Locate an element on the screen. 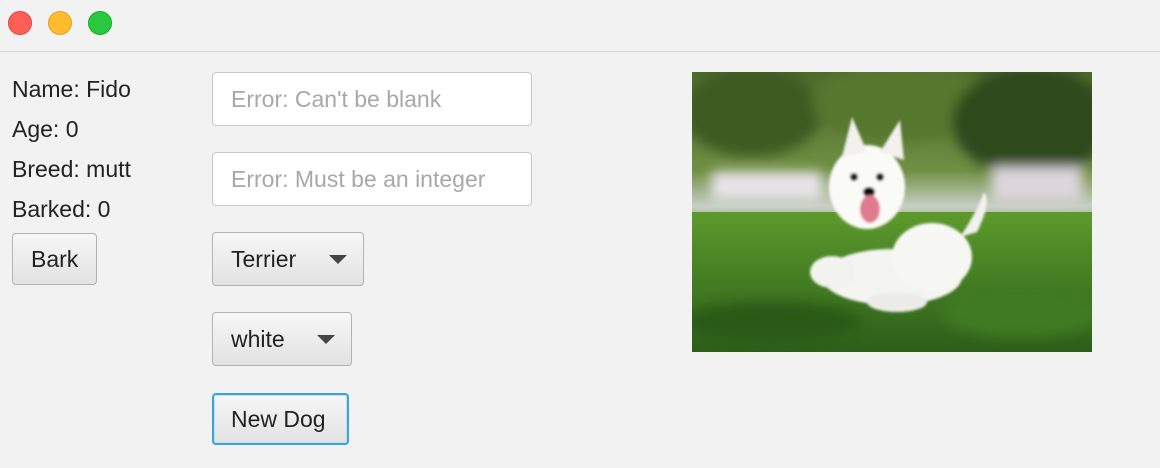  minimize-button is located at coordinates (60, 23).